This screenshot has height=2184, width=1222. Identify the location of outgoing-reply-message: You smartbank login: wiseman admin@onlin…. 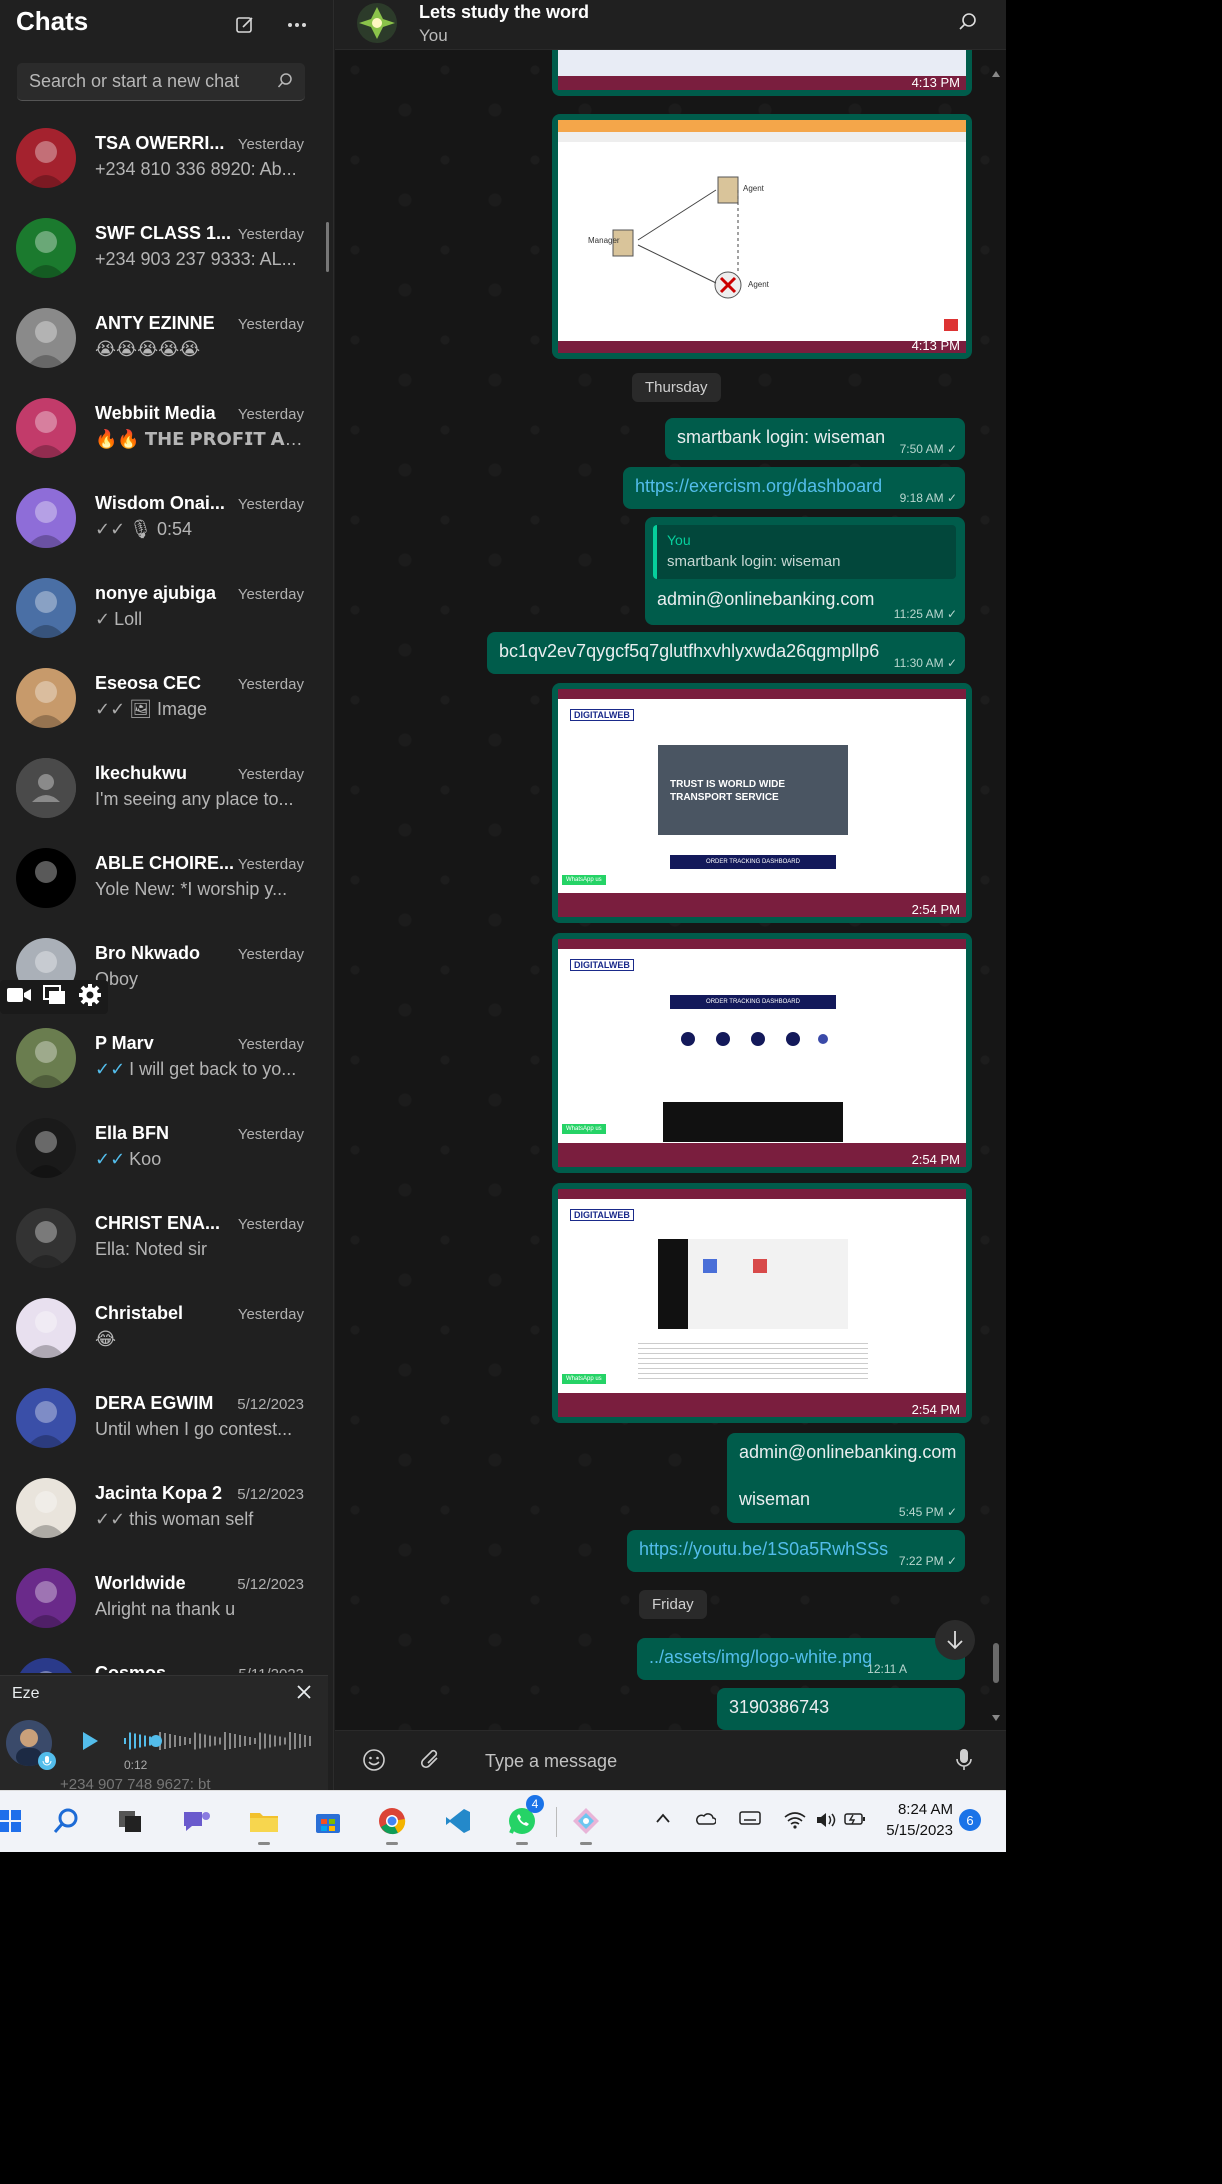
(805, 571).